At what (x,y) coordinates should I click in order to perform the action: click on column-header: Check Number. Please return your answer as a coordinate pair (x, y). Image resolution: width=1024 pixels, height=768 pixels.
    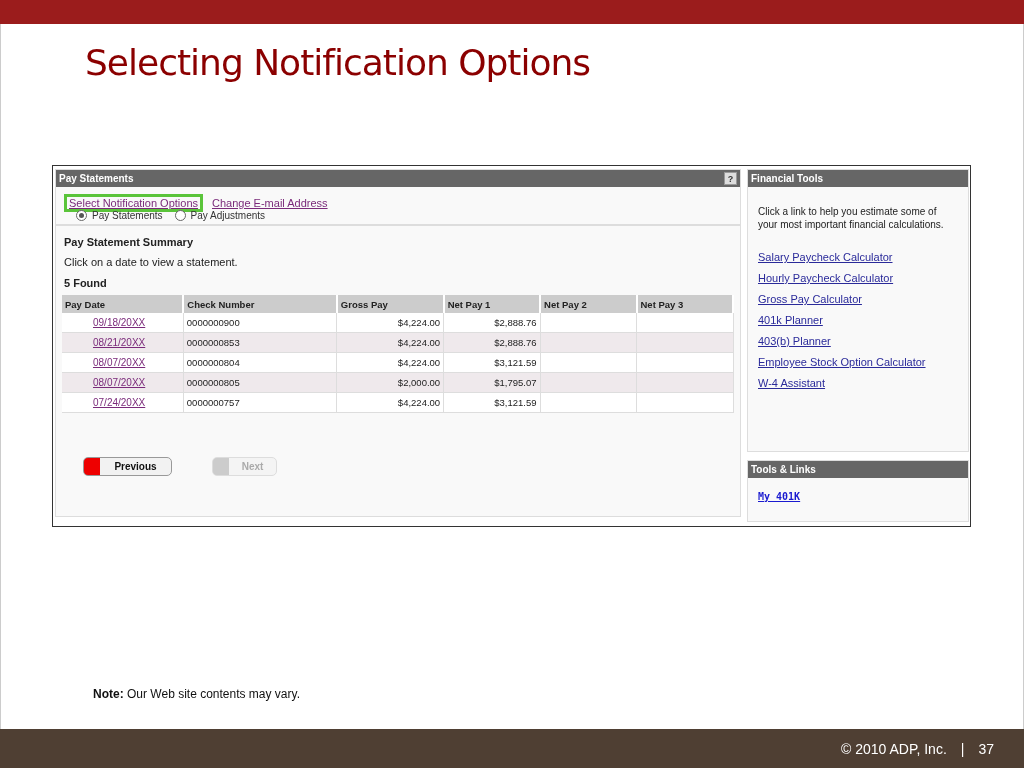
    Looking at the image, I should click on (260, 304).